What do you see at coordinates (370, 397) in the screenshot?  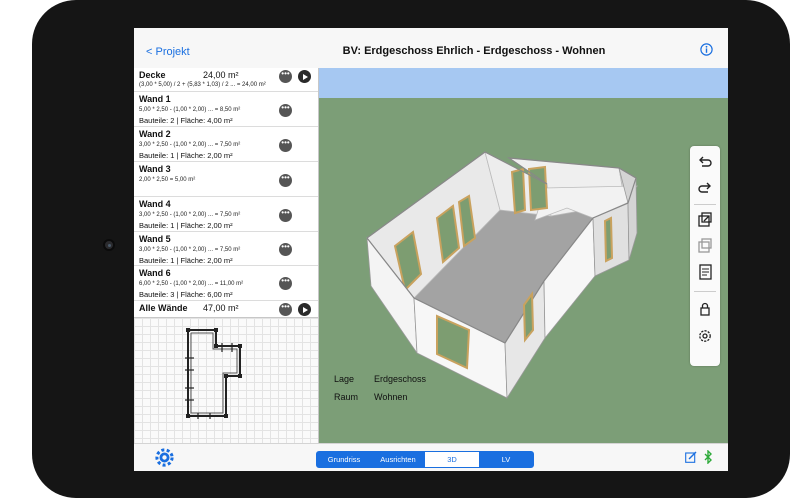 I see `room-row: Raum Wohnen` at bounding box center [370, 397].